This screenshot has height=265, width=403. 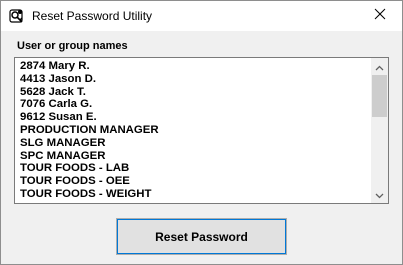 What do you see at coordinates (379, 130) in the screenshot?
I see `vertical-scrollbar` at bounding box center [379, 130].